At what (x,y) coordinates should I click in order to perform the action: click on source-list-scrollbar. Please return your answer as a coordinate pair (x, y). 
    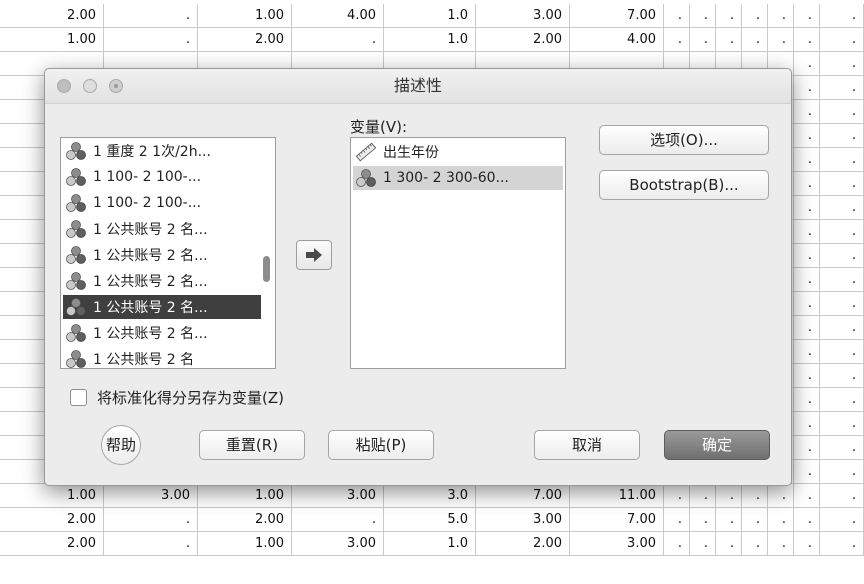
    Looking at the image, I should click on (266, 253).